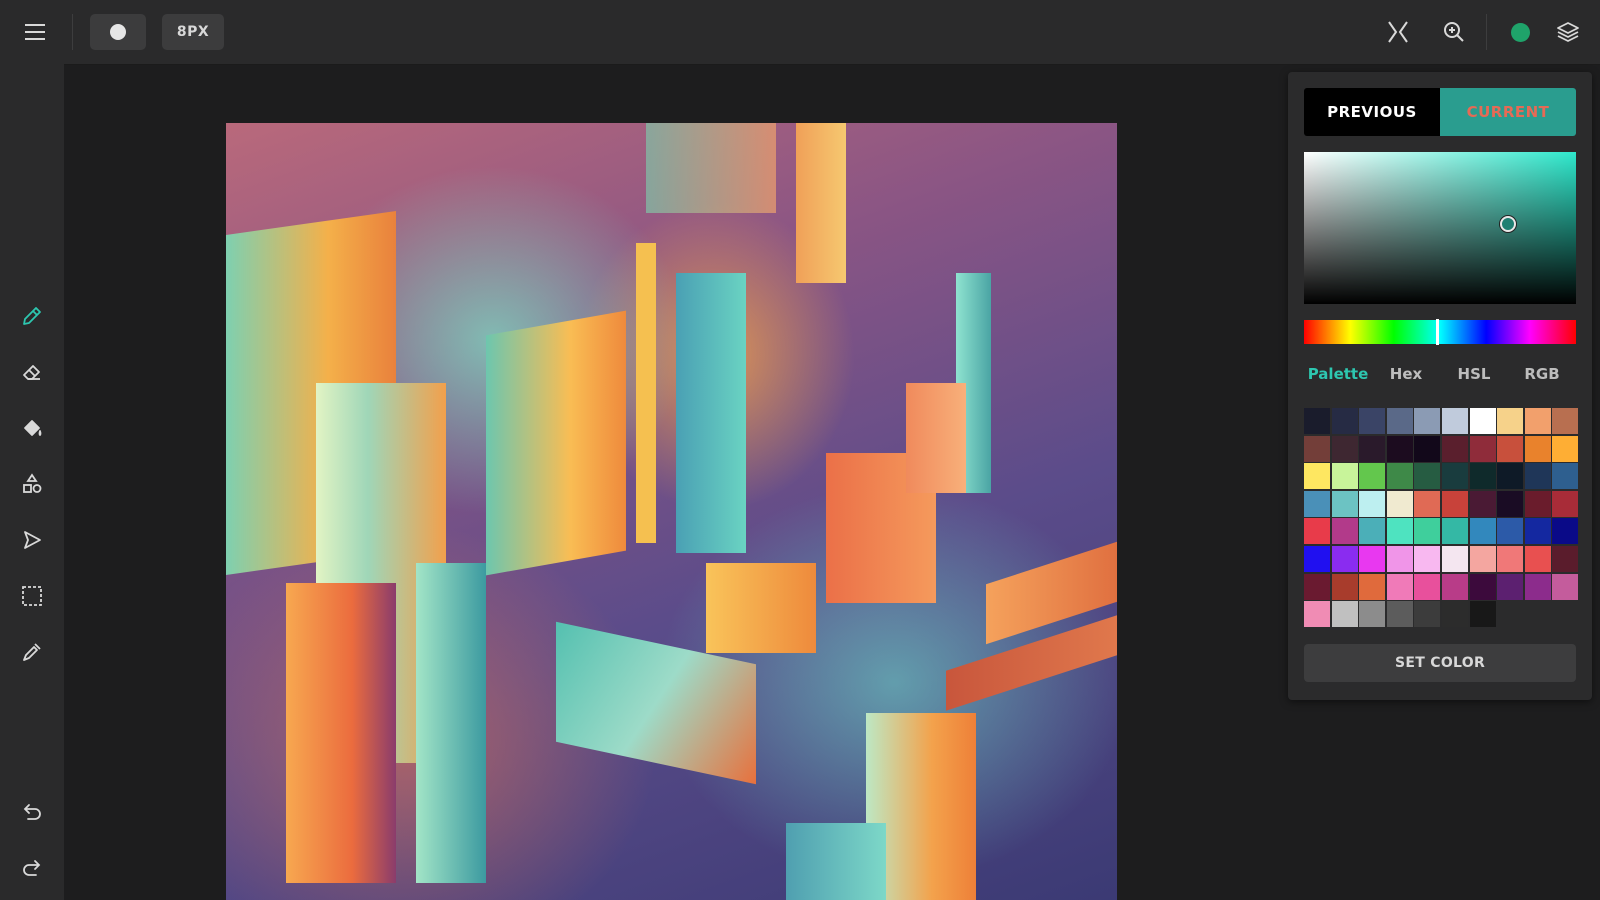 The width and height of the screenshot is (1600, 900). What do you see at coordinates (32, 812) in the screenshot?
I see `undo-icon` at bounding box center [32, 812].